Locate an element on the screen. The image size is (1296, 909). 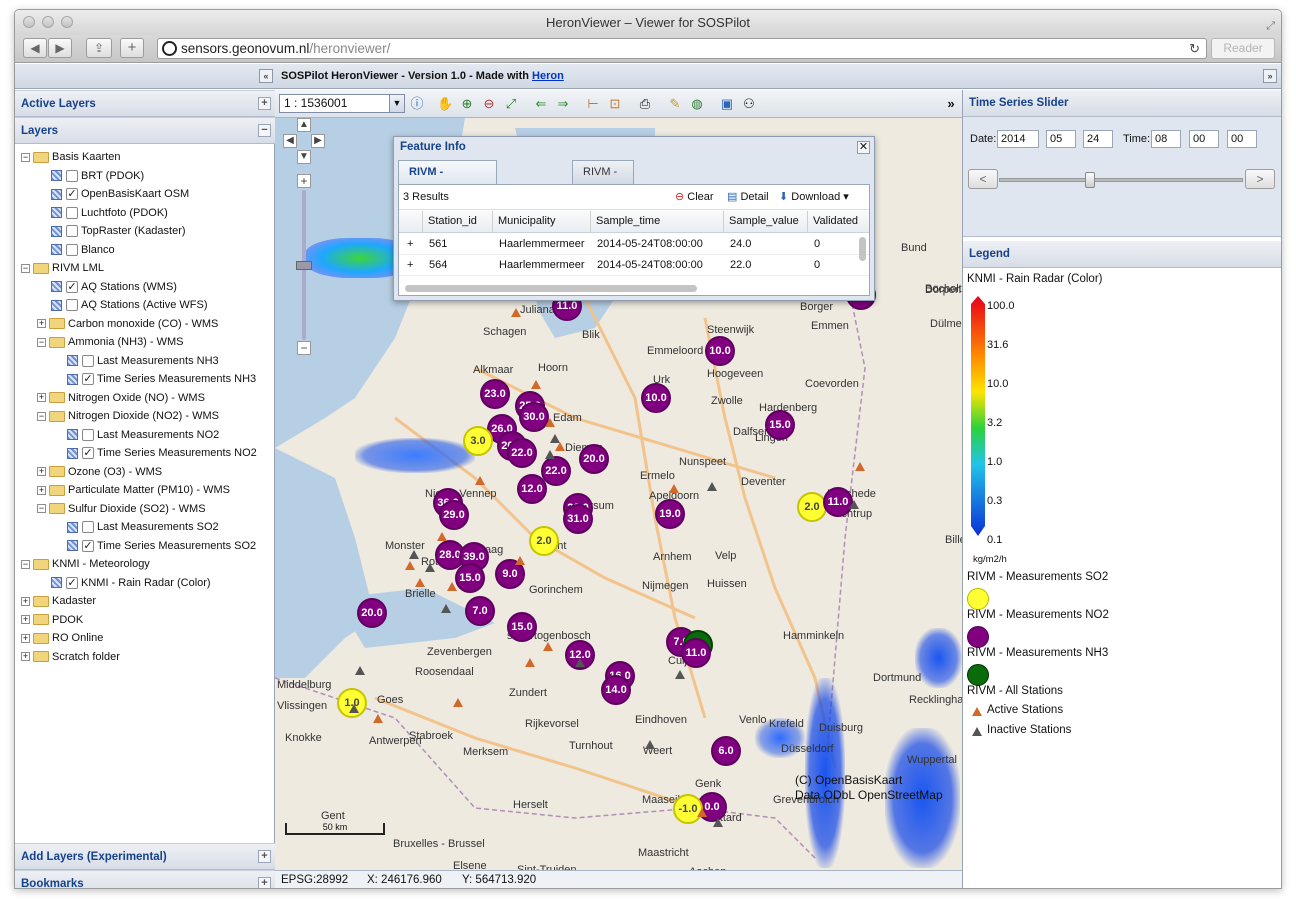
tree-folder: − Sulfur Dioxide (SO2) - WMS is located at coordinates (121, 509).